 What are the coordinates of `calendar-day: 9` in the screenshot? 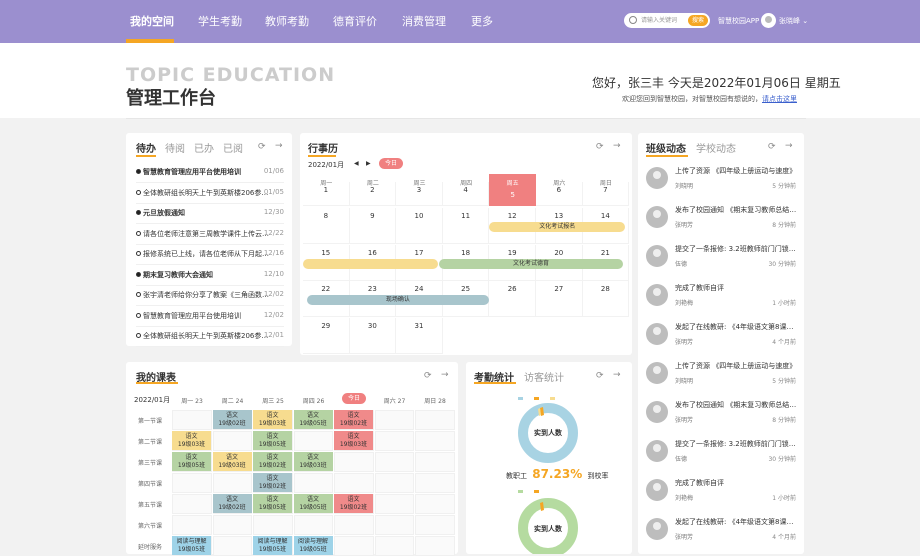 It's located at (373, 226).